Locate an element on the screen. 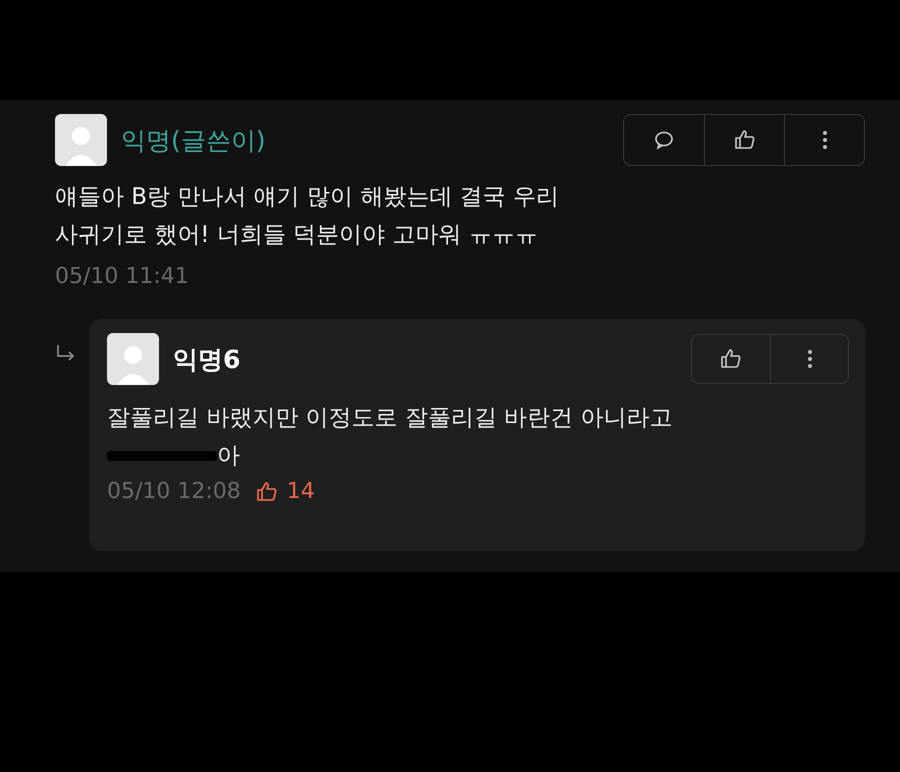 This screenshot has width=900, height=772. reply-arrow-icon is located at coordinates (66, 353).